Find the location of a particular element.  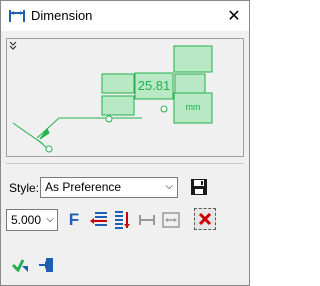

dimension-icon is located at coordinates (17, 16).